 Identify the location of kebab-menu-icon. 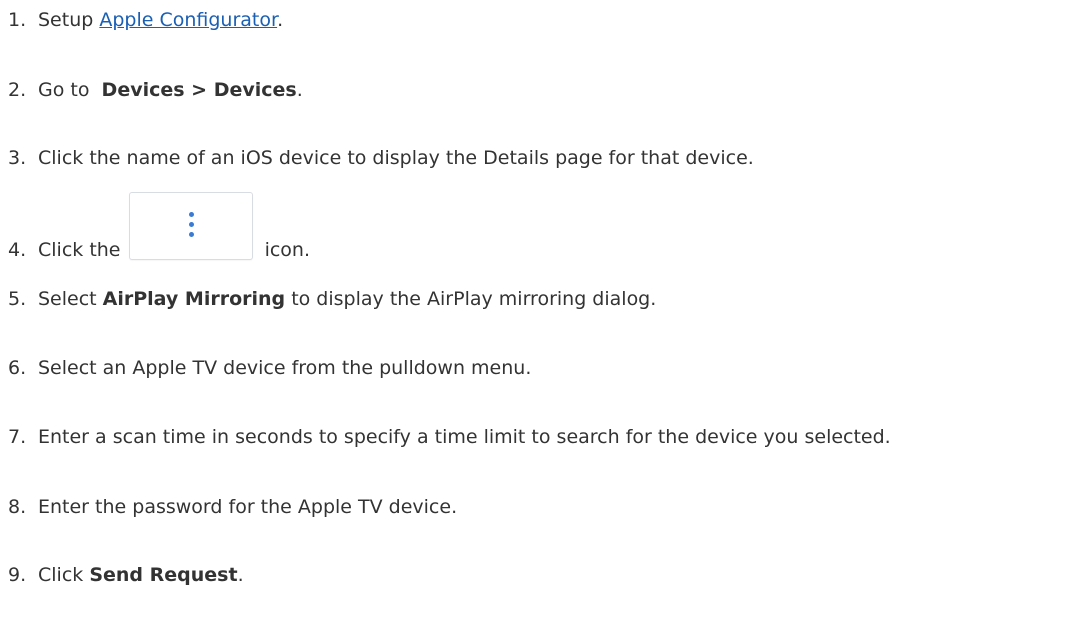
(190, 226).